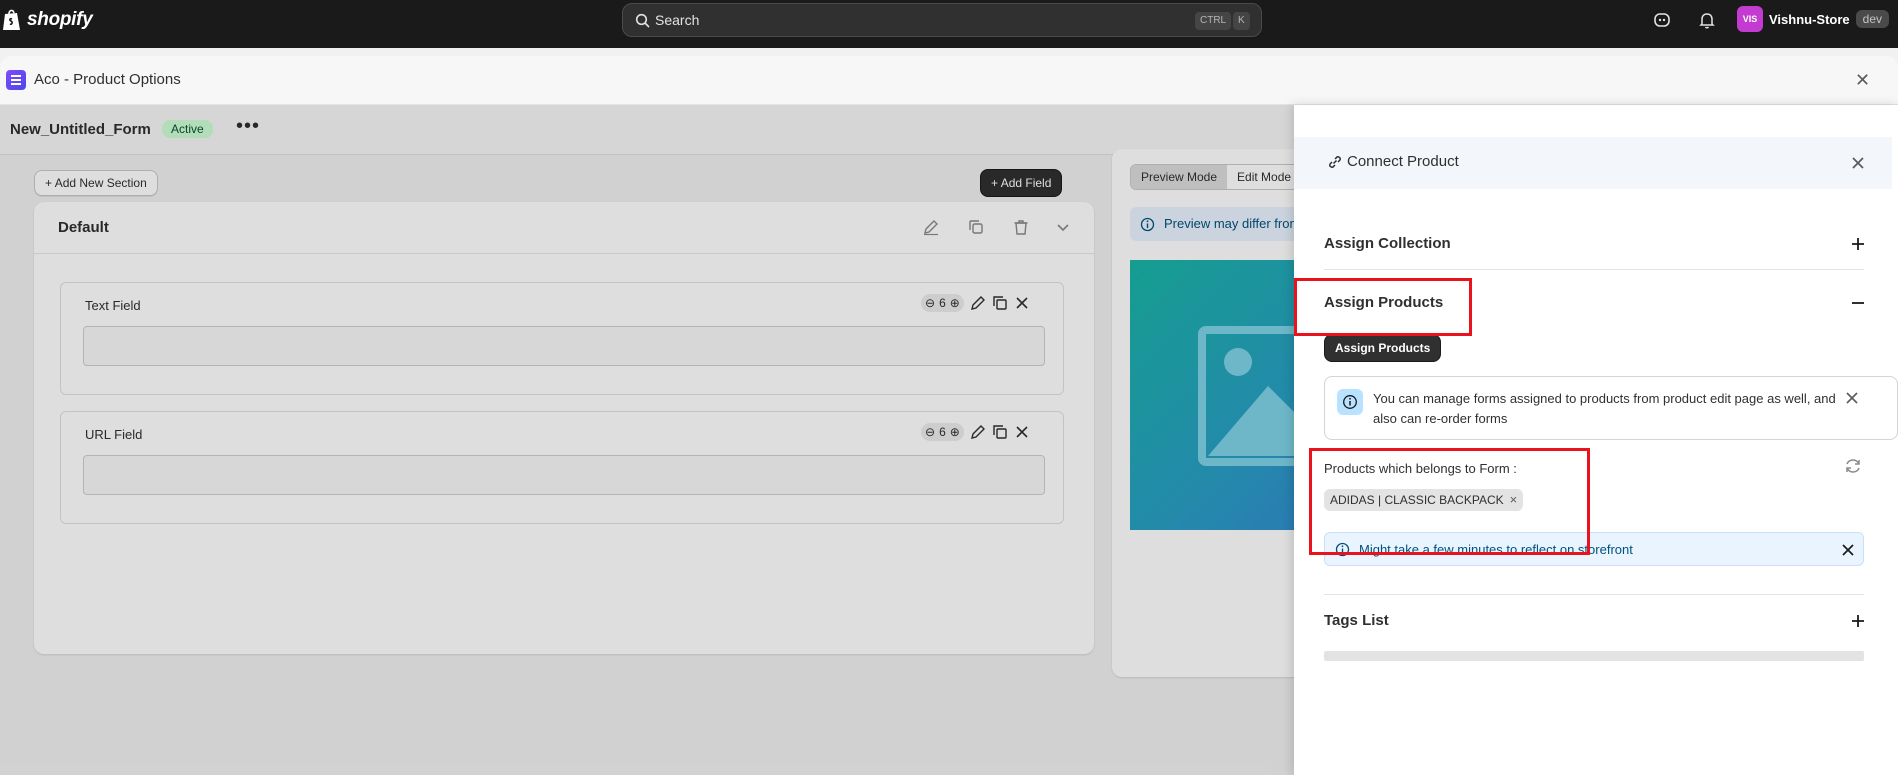 This screenshot has height=775, width=1898. What do you see at coordinates (1662, 20) in the screenshot?
I see `sidekick-icon` at bounding box center [1662, 20].